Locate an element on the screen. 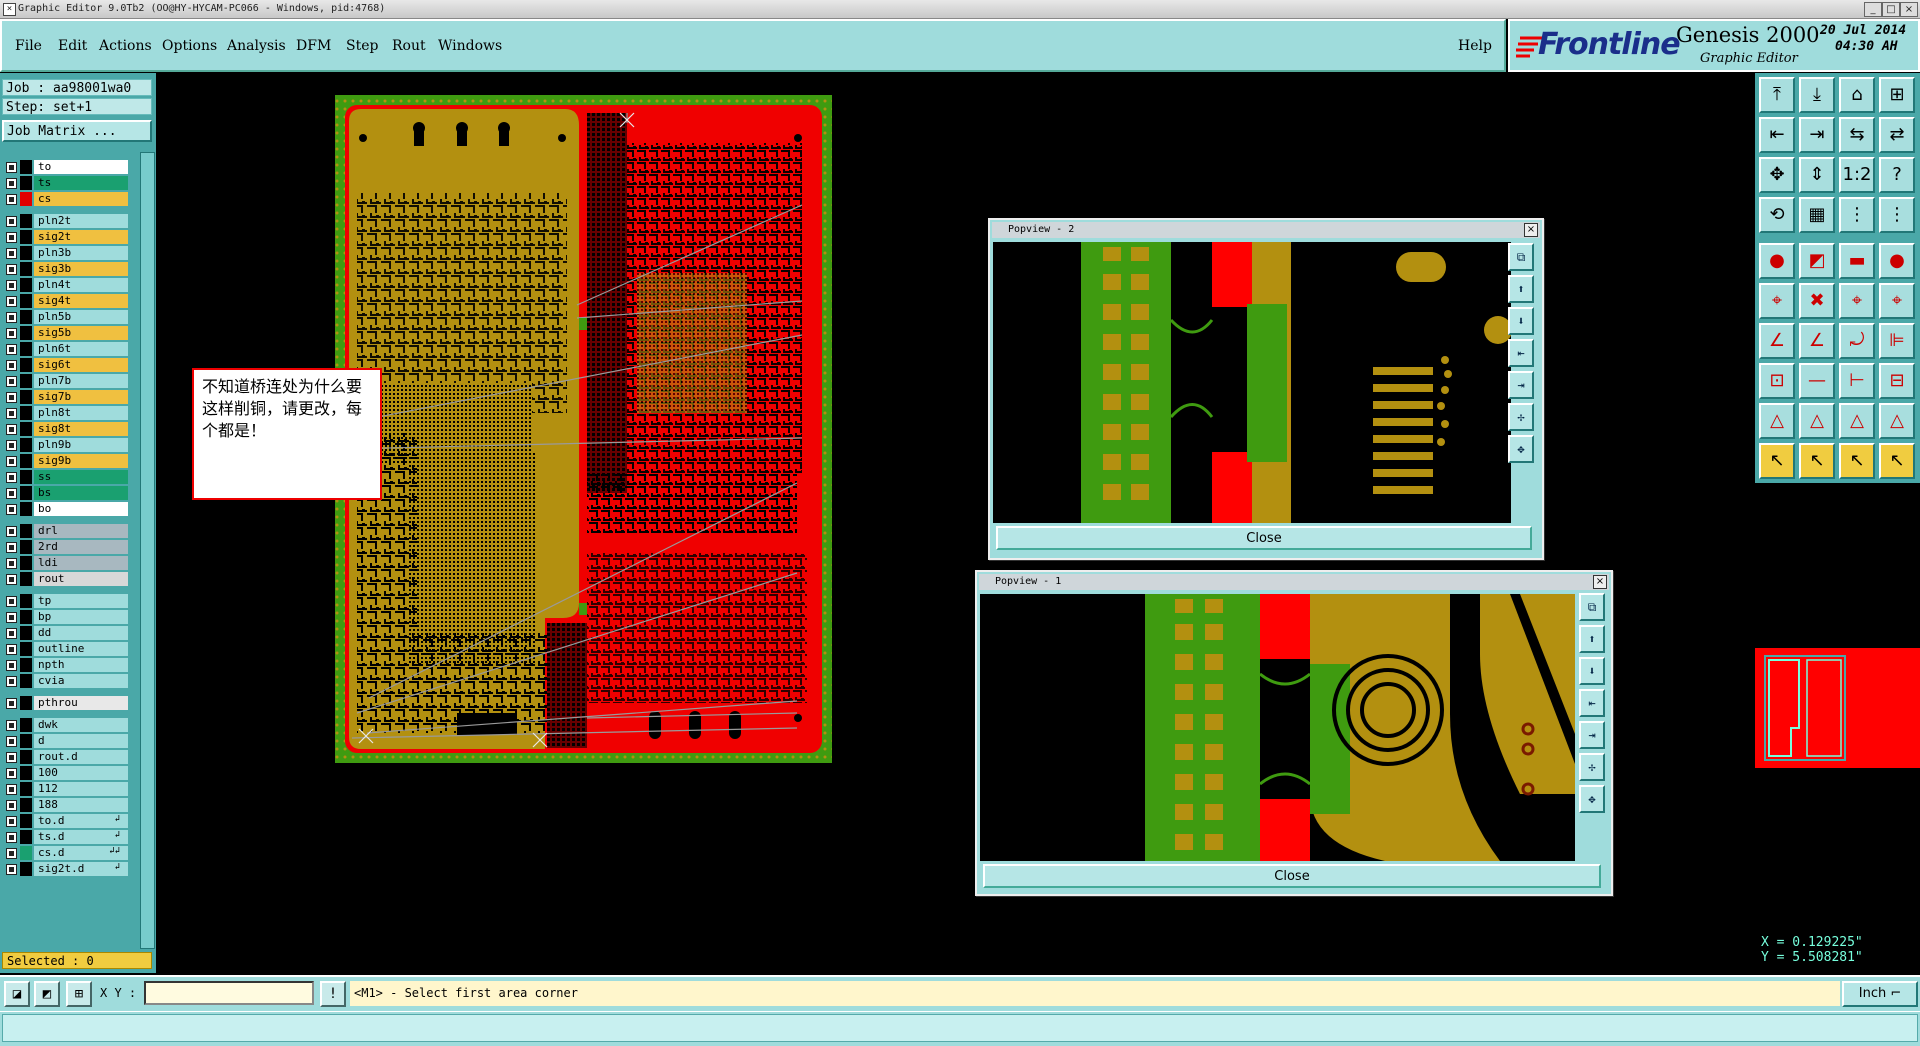 The image size is (1920, 1046). units-selector: Inch ⌐ is located at coordinates (1880, 994).